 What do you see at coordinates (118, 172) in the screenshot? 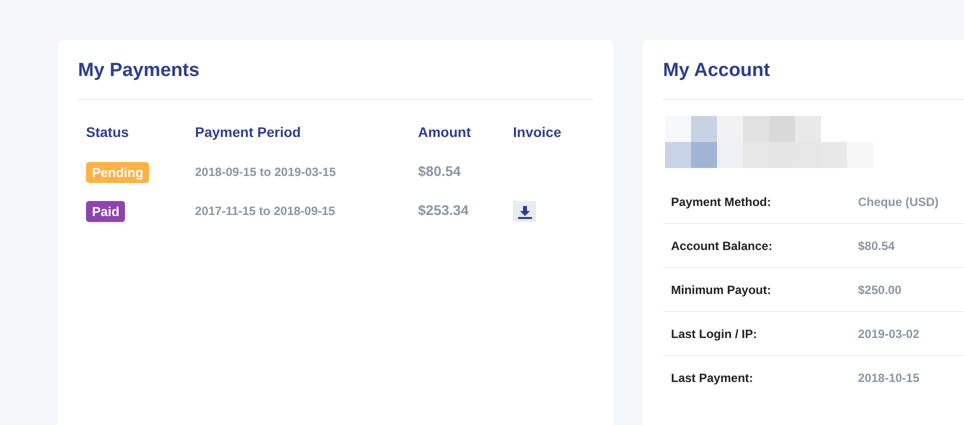
I see `status-badge: Pending` at bounding box center [118, 172].